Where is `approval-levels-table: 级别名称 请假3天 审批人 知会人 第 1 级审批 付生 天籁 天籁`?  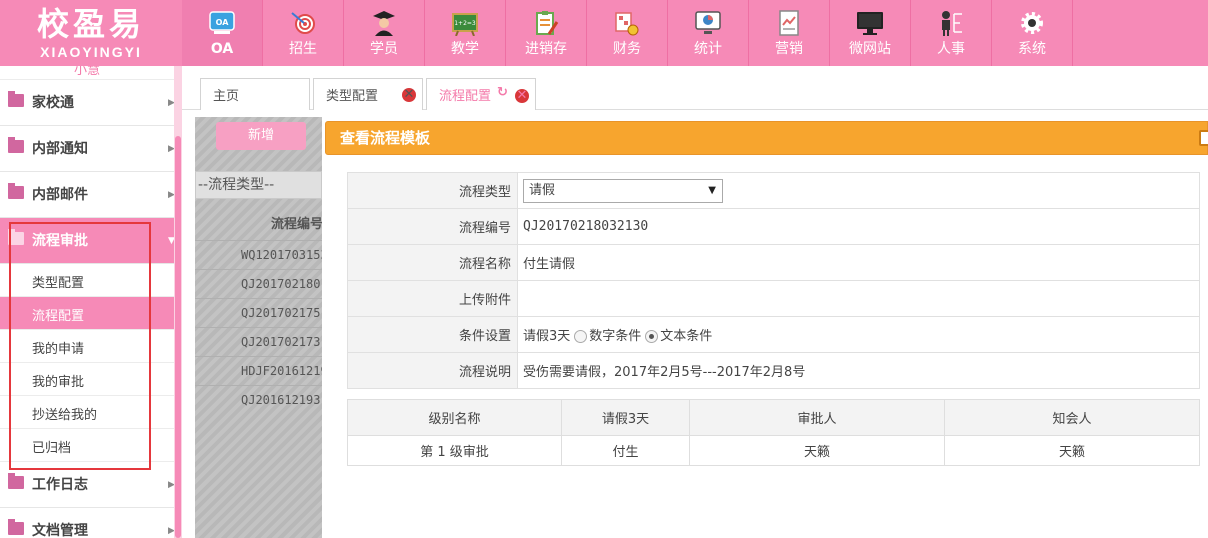
approval-levels-table: 级别名称 请假3天 审批人 知会人 第 1 级审批 付生 天籁 天籁 is located at coordinates (773, 432).